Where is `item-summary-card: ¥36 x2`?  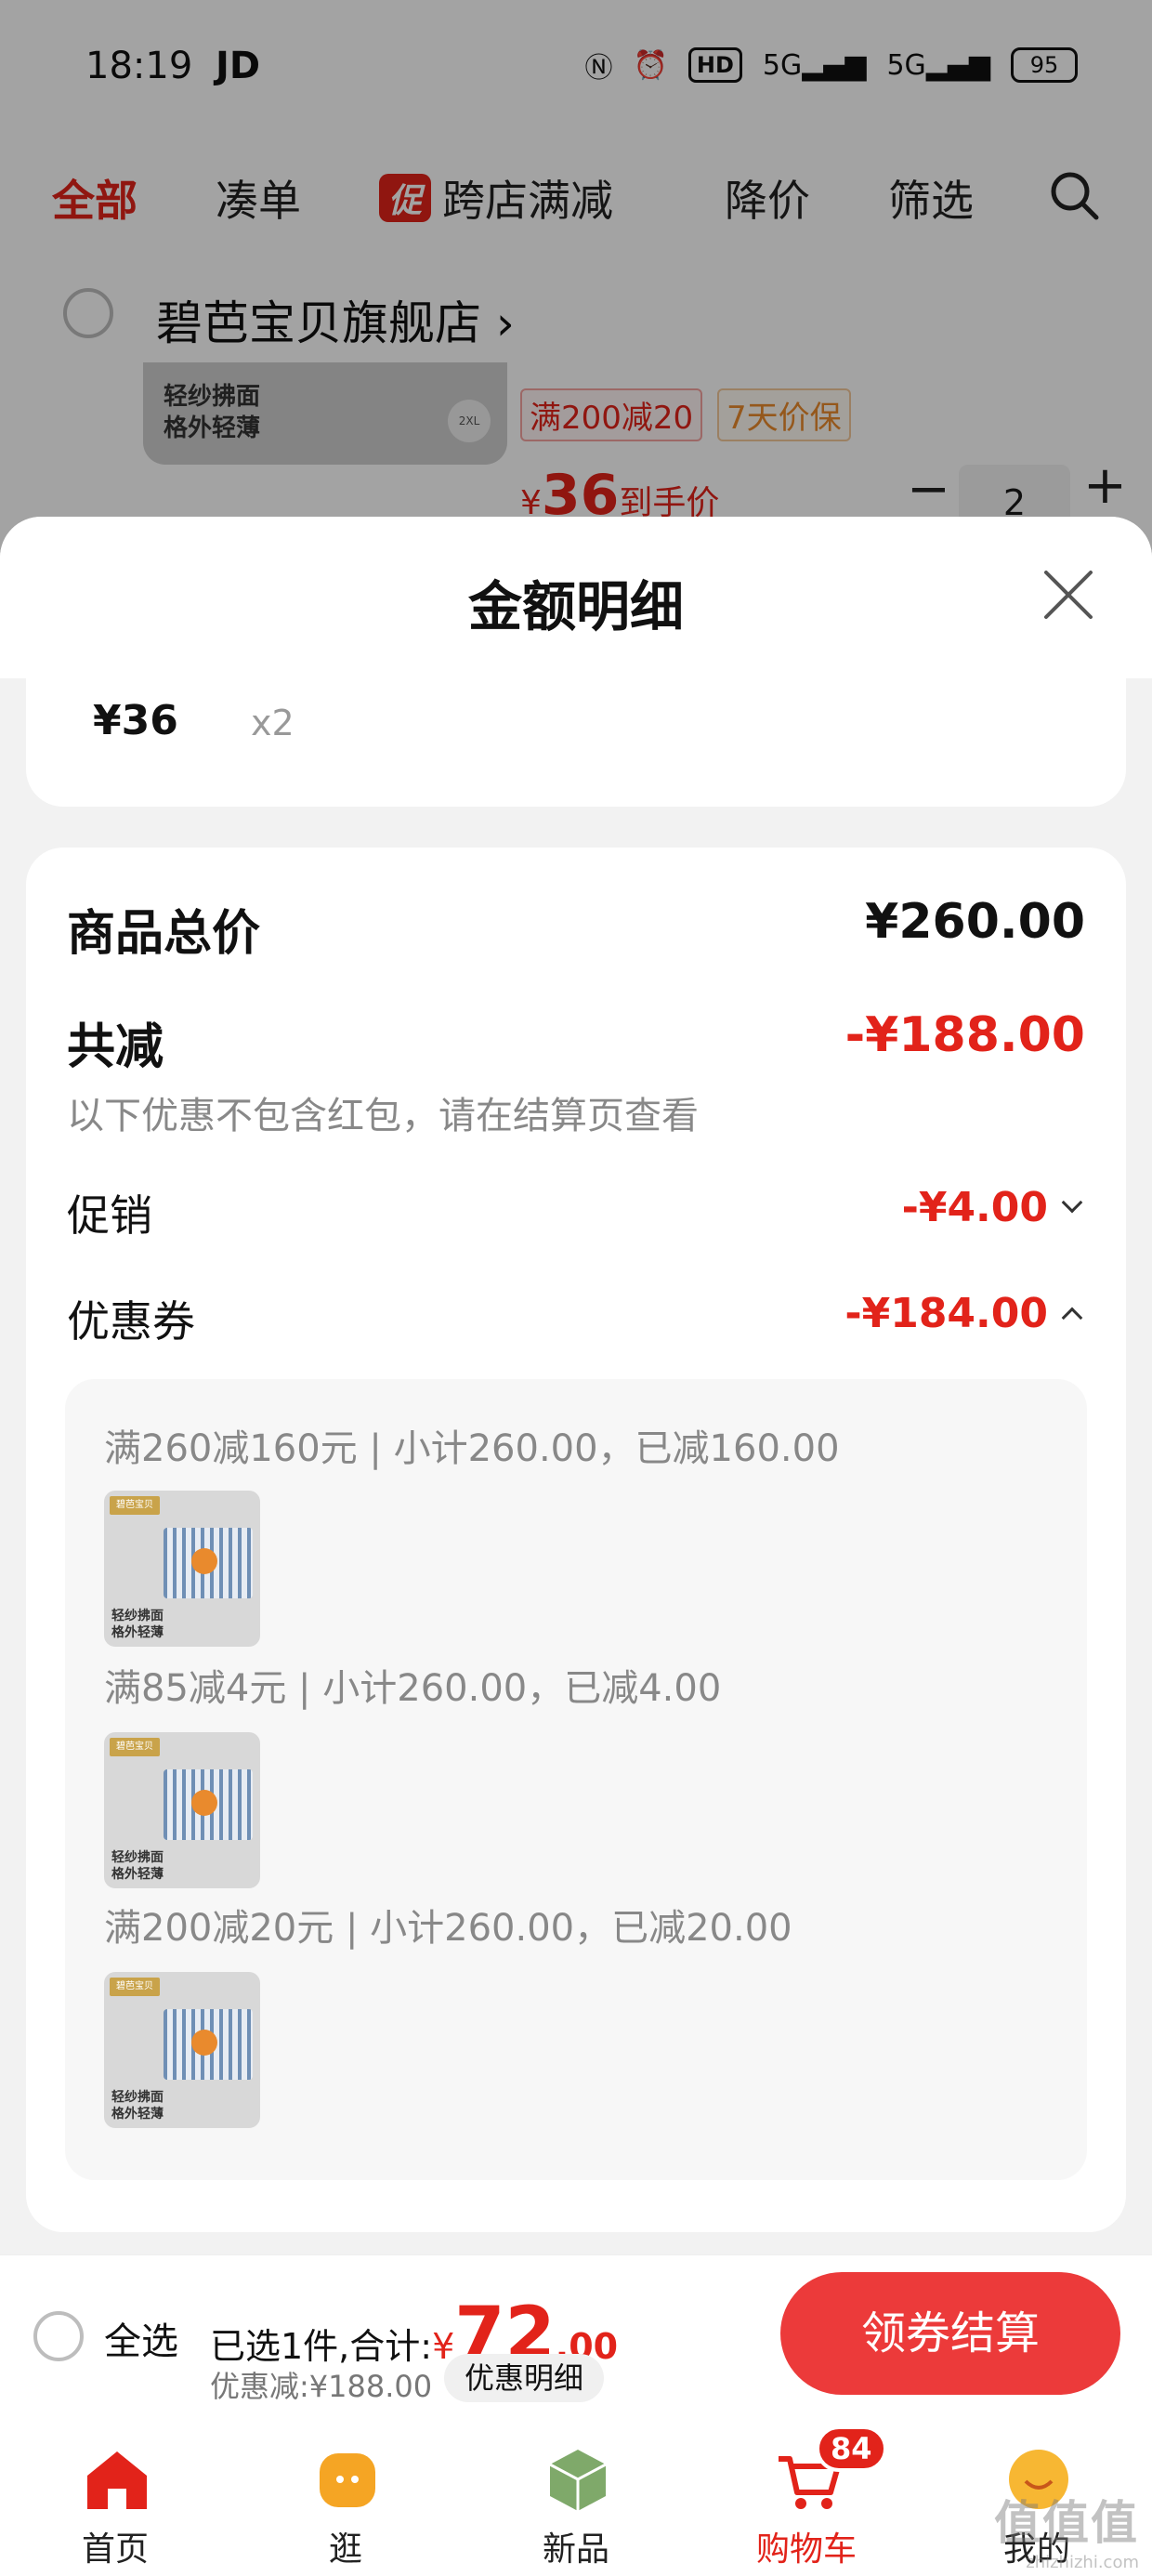
item-summary-card: ¥36 x2 is located at coordinates (576, 742).